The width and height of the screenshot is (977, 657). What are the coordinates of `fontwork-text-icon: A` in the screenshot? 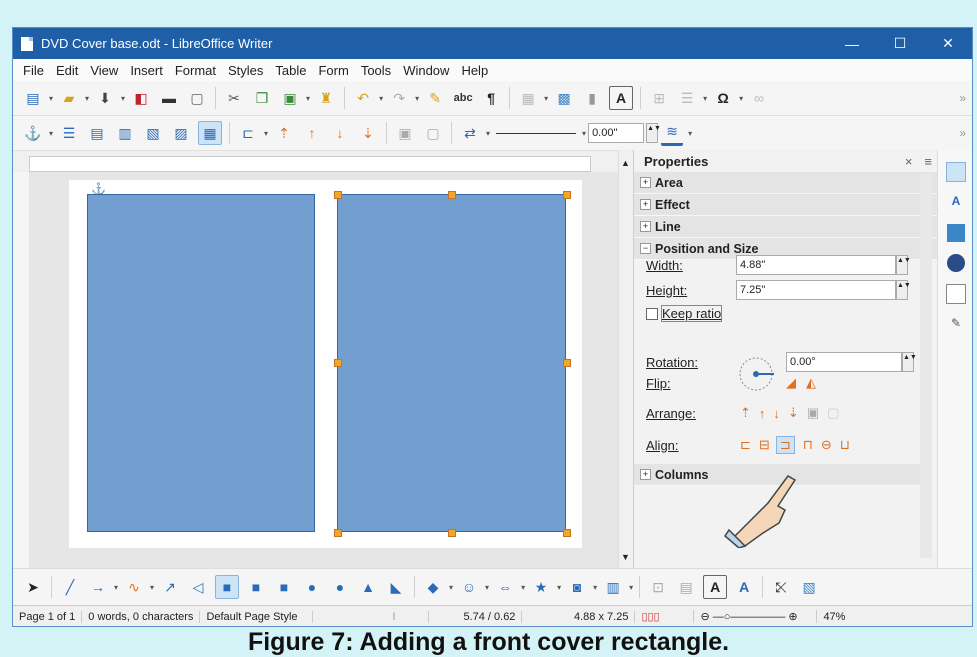 It's located at (715, 587).